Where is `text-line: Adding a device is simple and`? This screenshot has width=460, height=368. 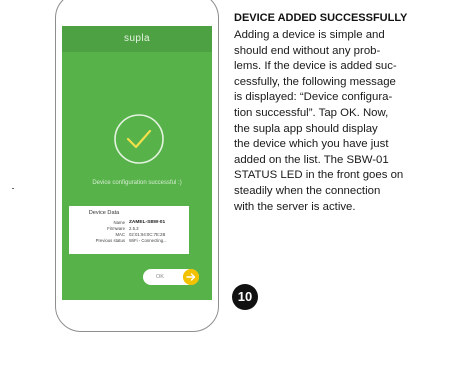 text-line: Adding a device is simple and is located at coordinates (309, 35).